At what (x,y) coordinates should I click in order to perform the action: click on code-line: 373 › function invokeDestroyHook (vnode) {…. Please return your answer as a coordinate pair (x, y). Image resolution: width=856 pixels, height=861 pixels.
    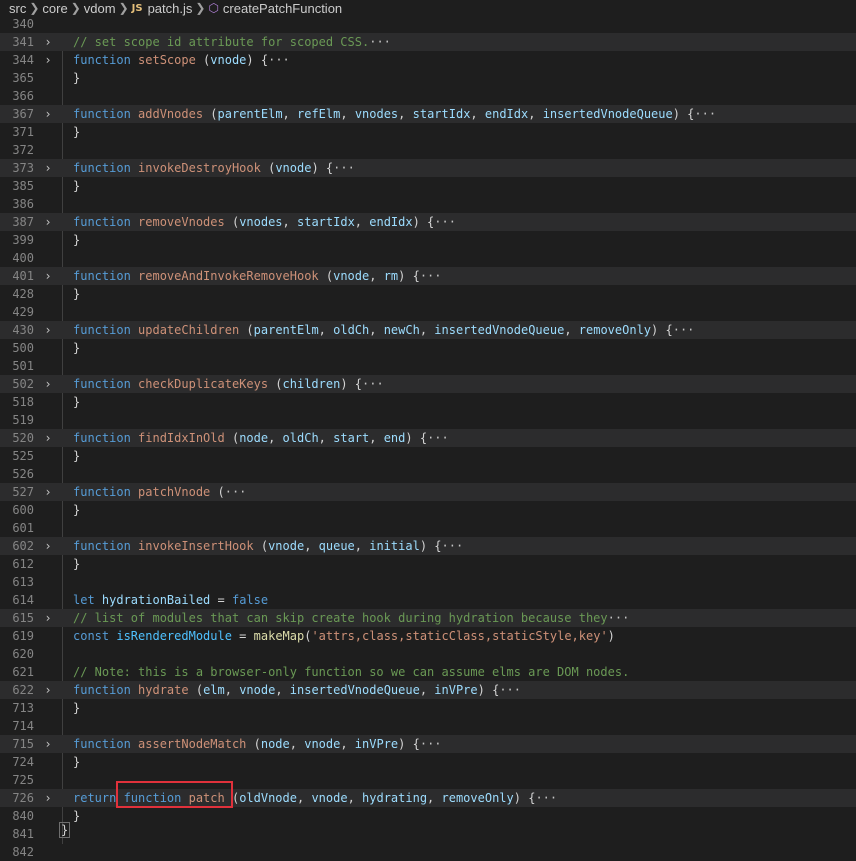
    Looking at the image, I should click on (428, 168).